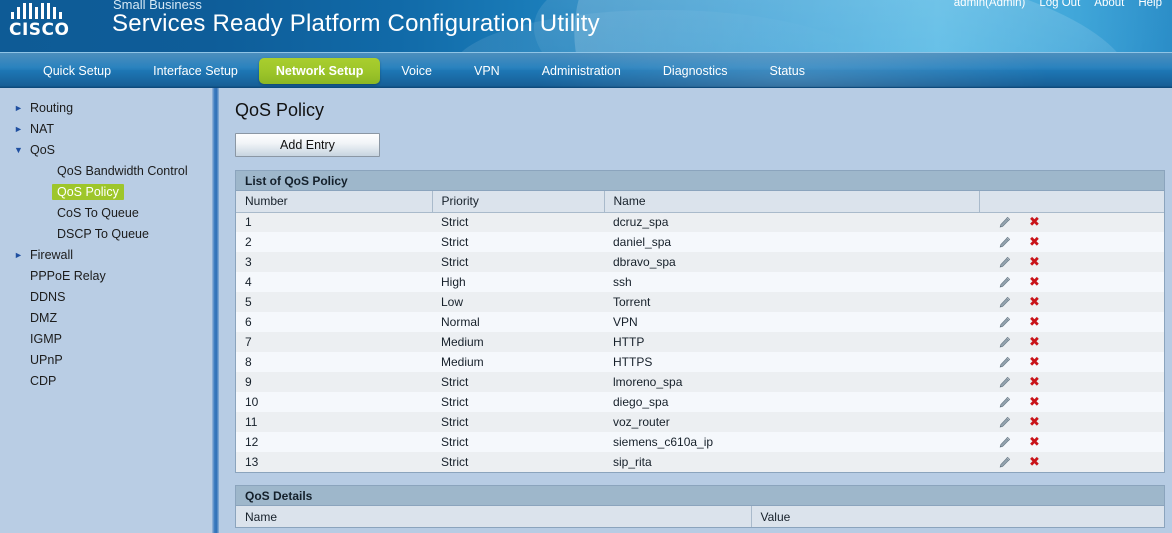  What do you see at coordinates (106, 381) in the screenshot?
I see `sidebar-item-cdp: CDP` at bounding box center [106, 381].